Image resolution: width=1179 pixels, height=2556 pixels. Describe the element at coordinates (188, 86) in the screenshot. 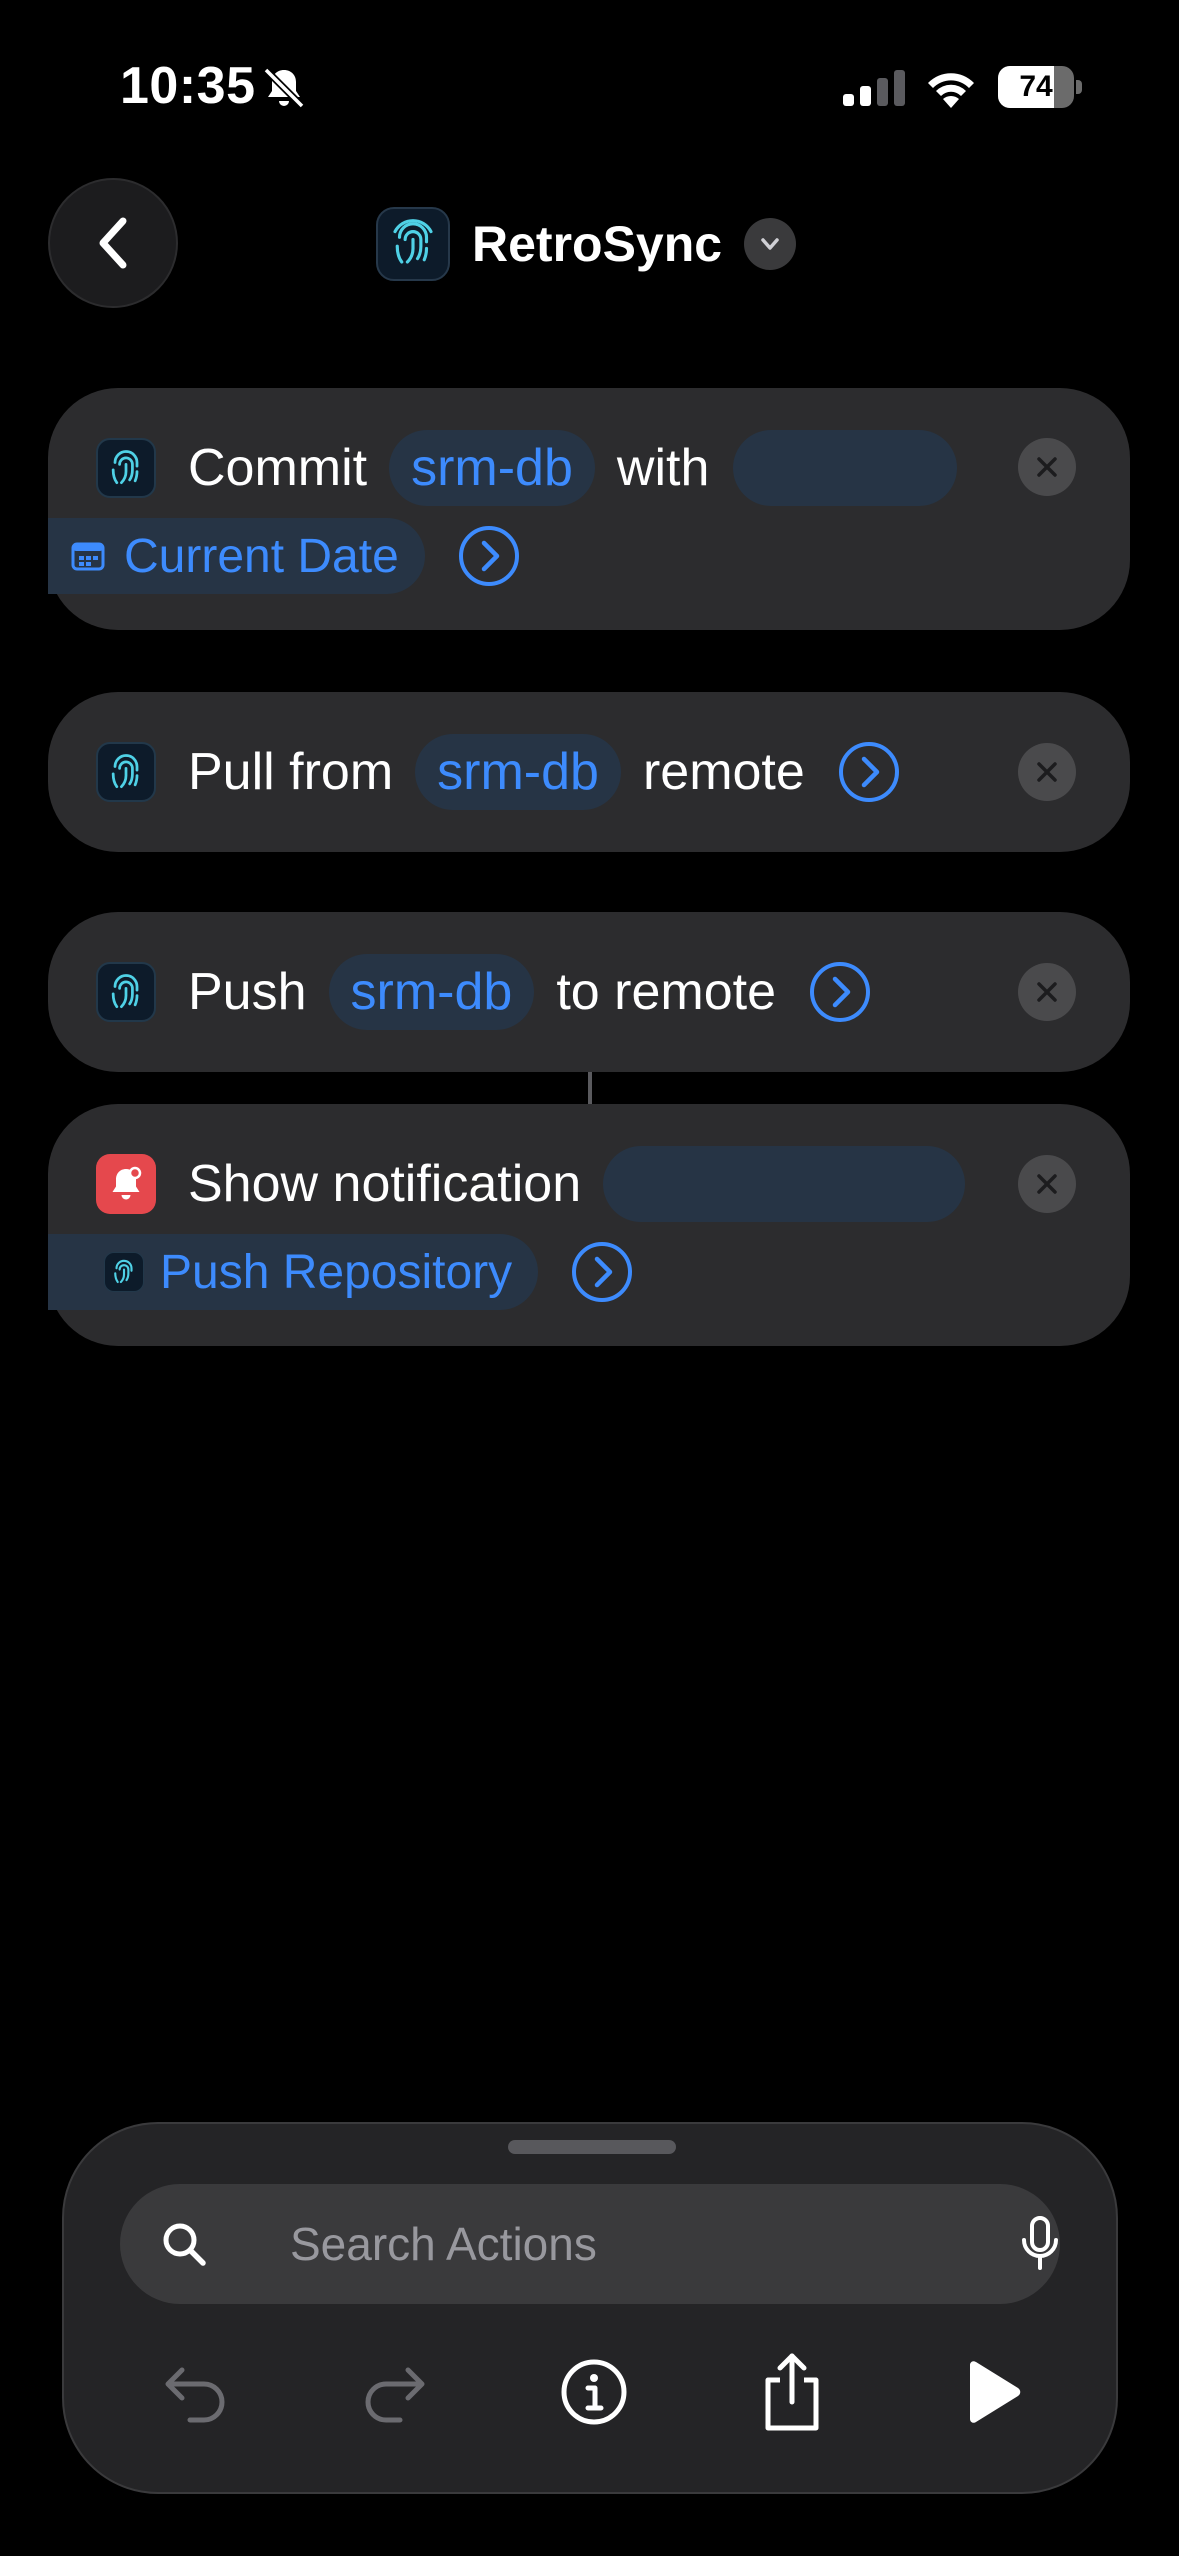

I see `status-time: 10:35` at that location.